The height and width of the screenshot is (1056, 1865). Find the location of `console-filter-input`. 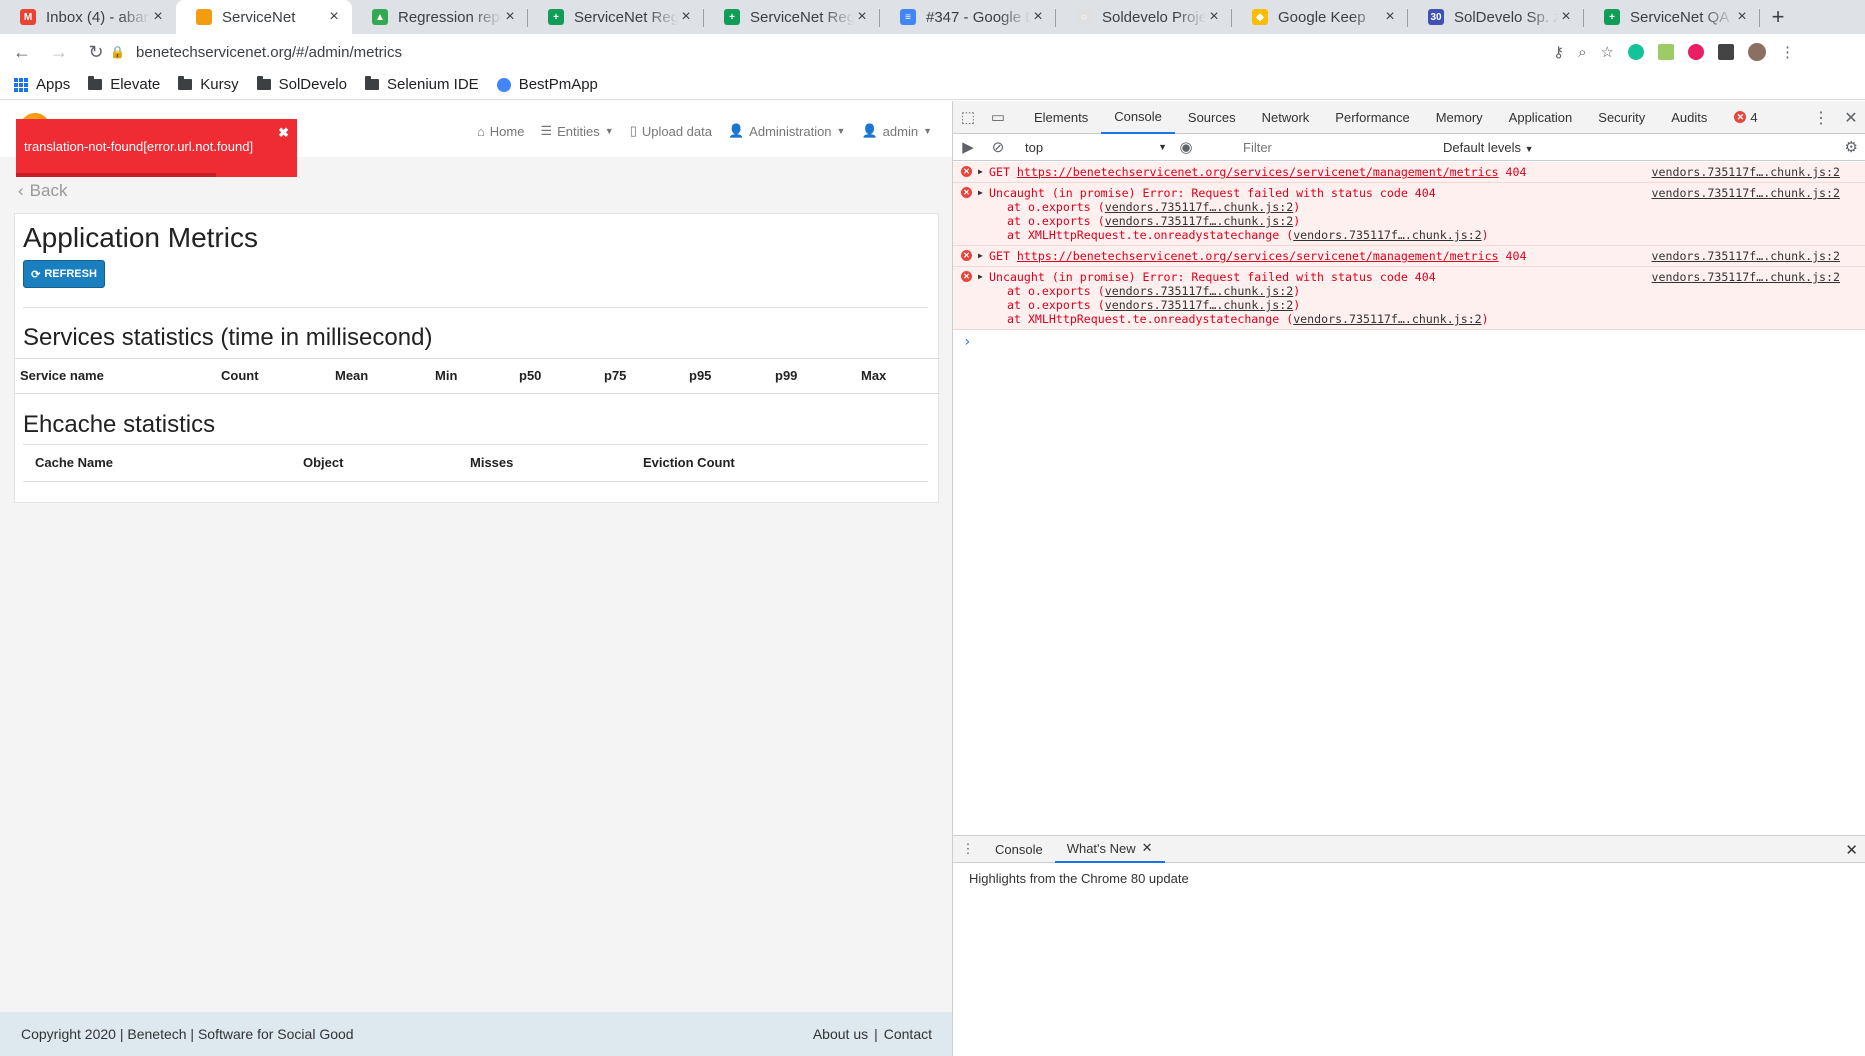

console-filter-input is located at coordinates (1337, 147).